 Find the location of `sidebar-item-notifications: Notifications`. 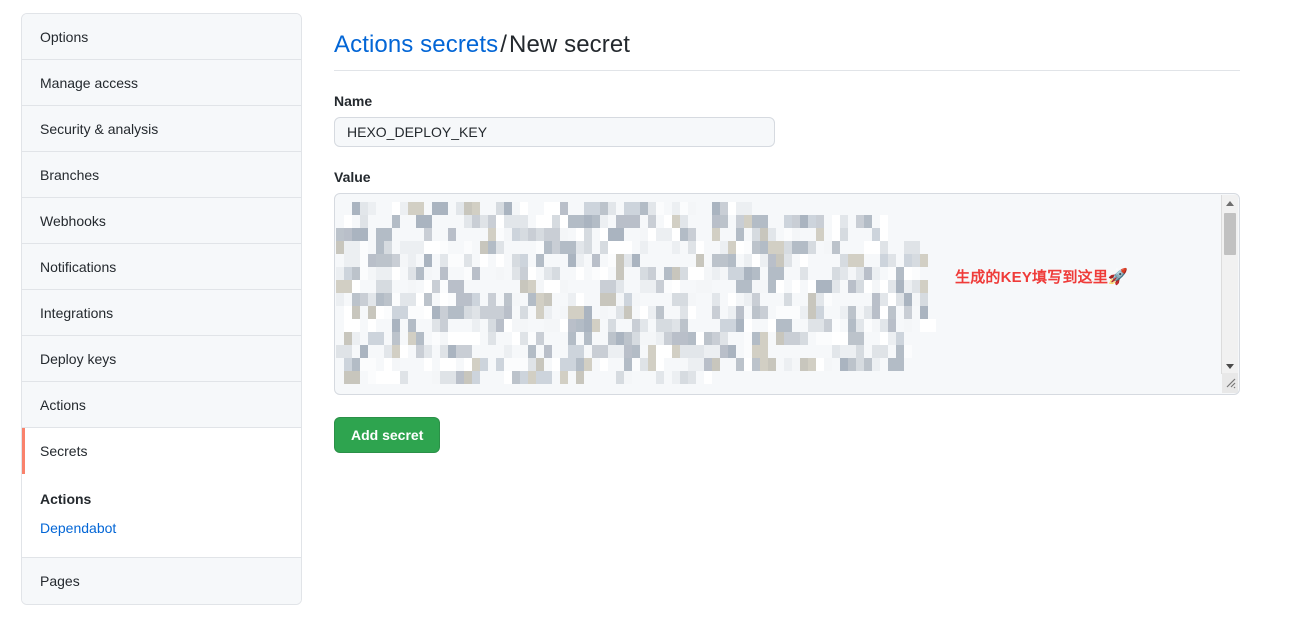

sidebar-item-notifications: Notifications is located at coordinates (161, 267).